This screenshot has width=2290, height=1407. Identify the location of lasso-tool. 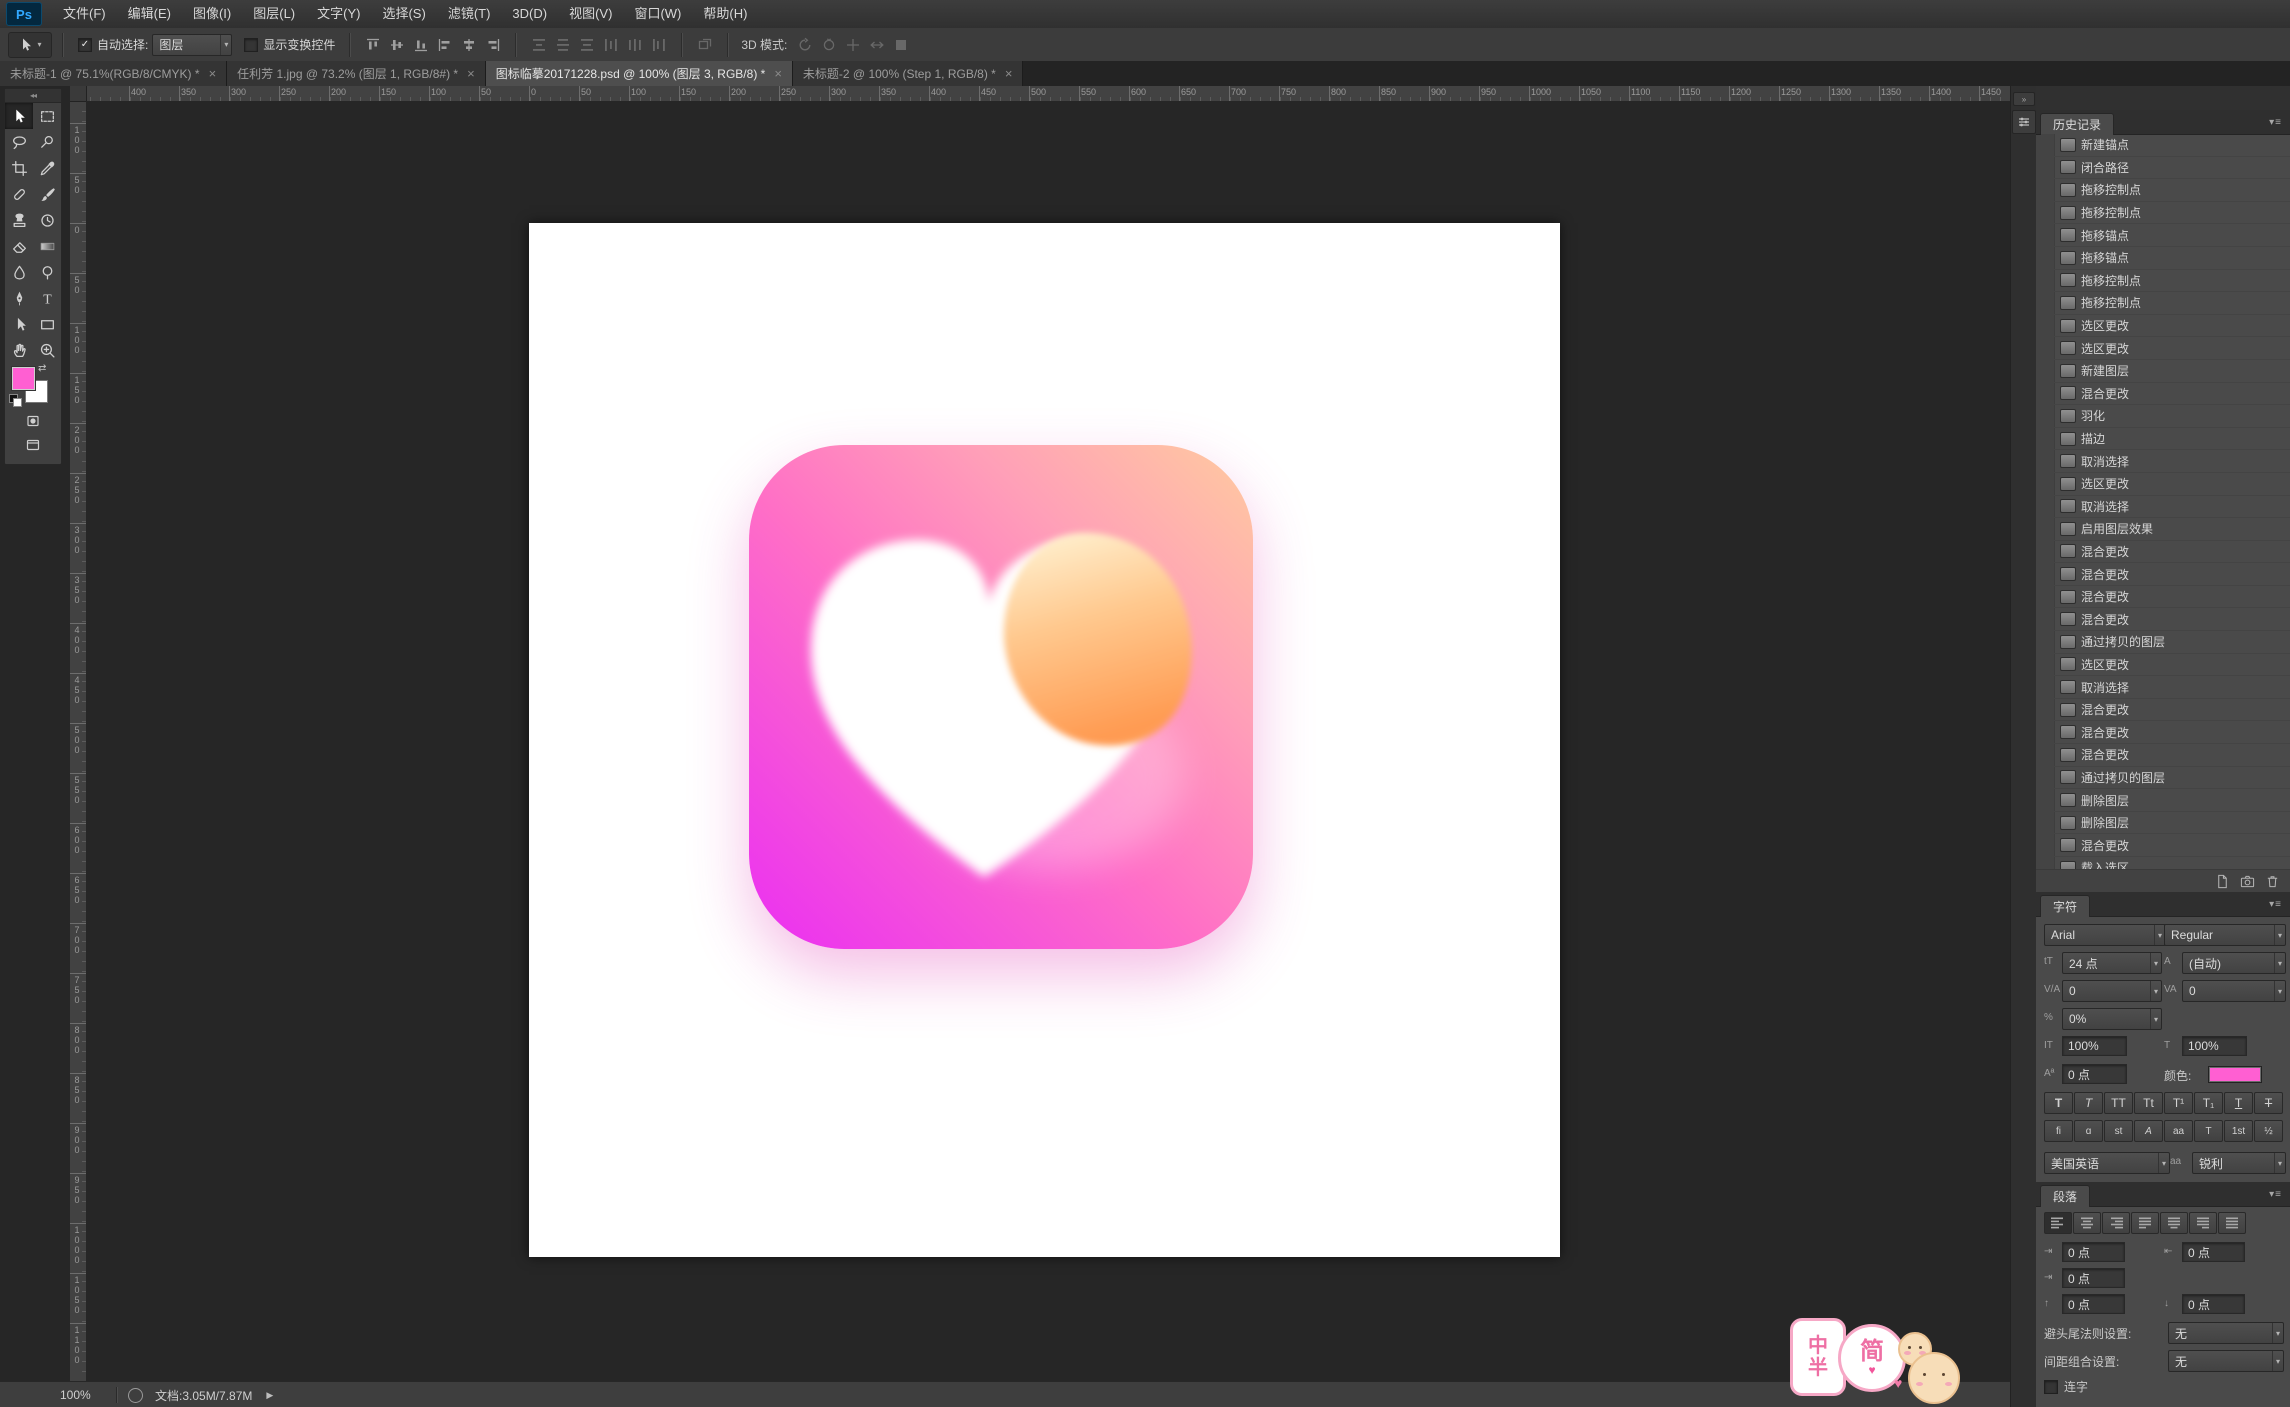
(19, 142).